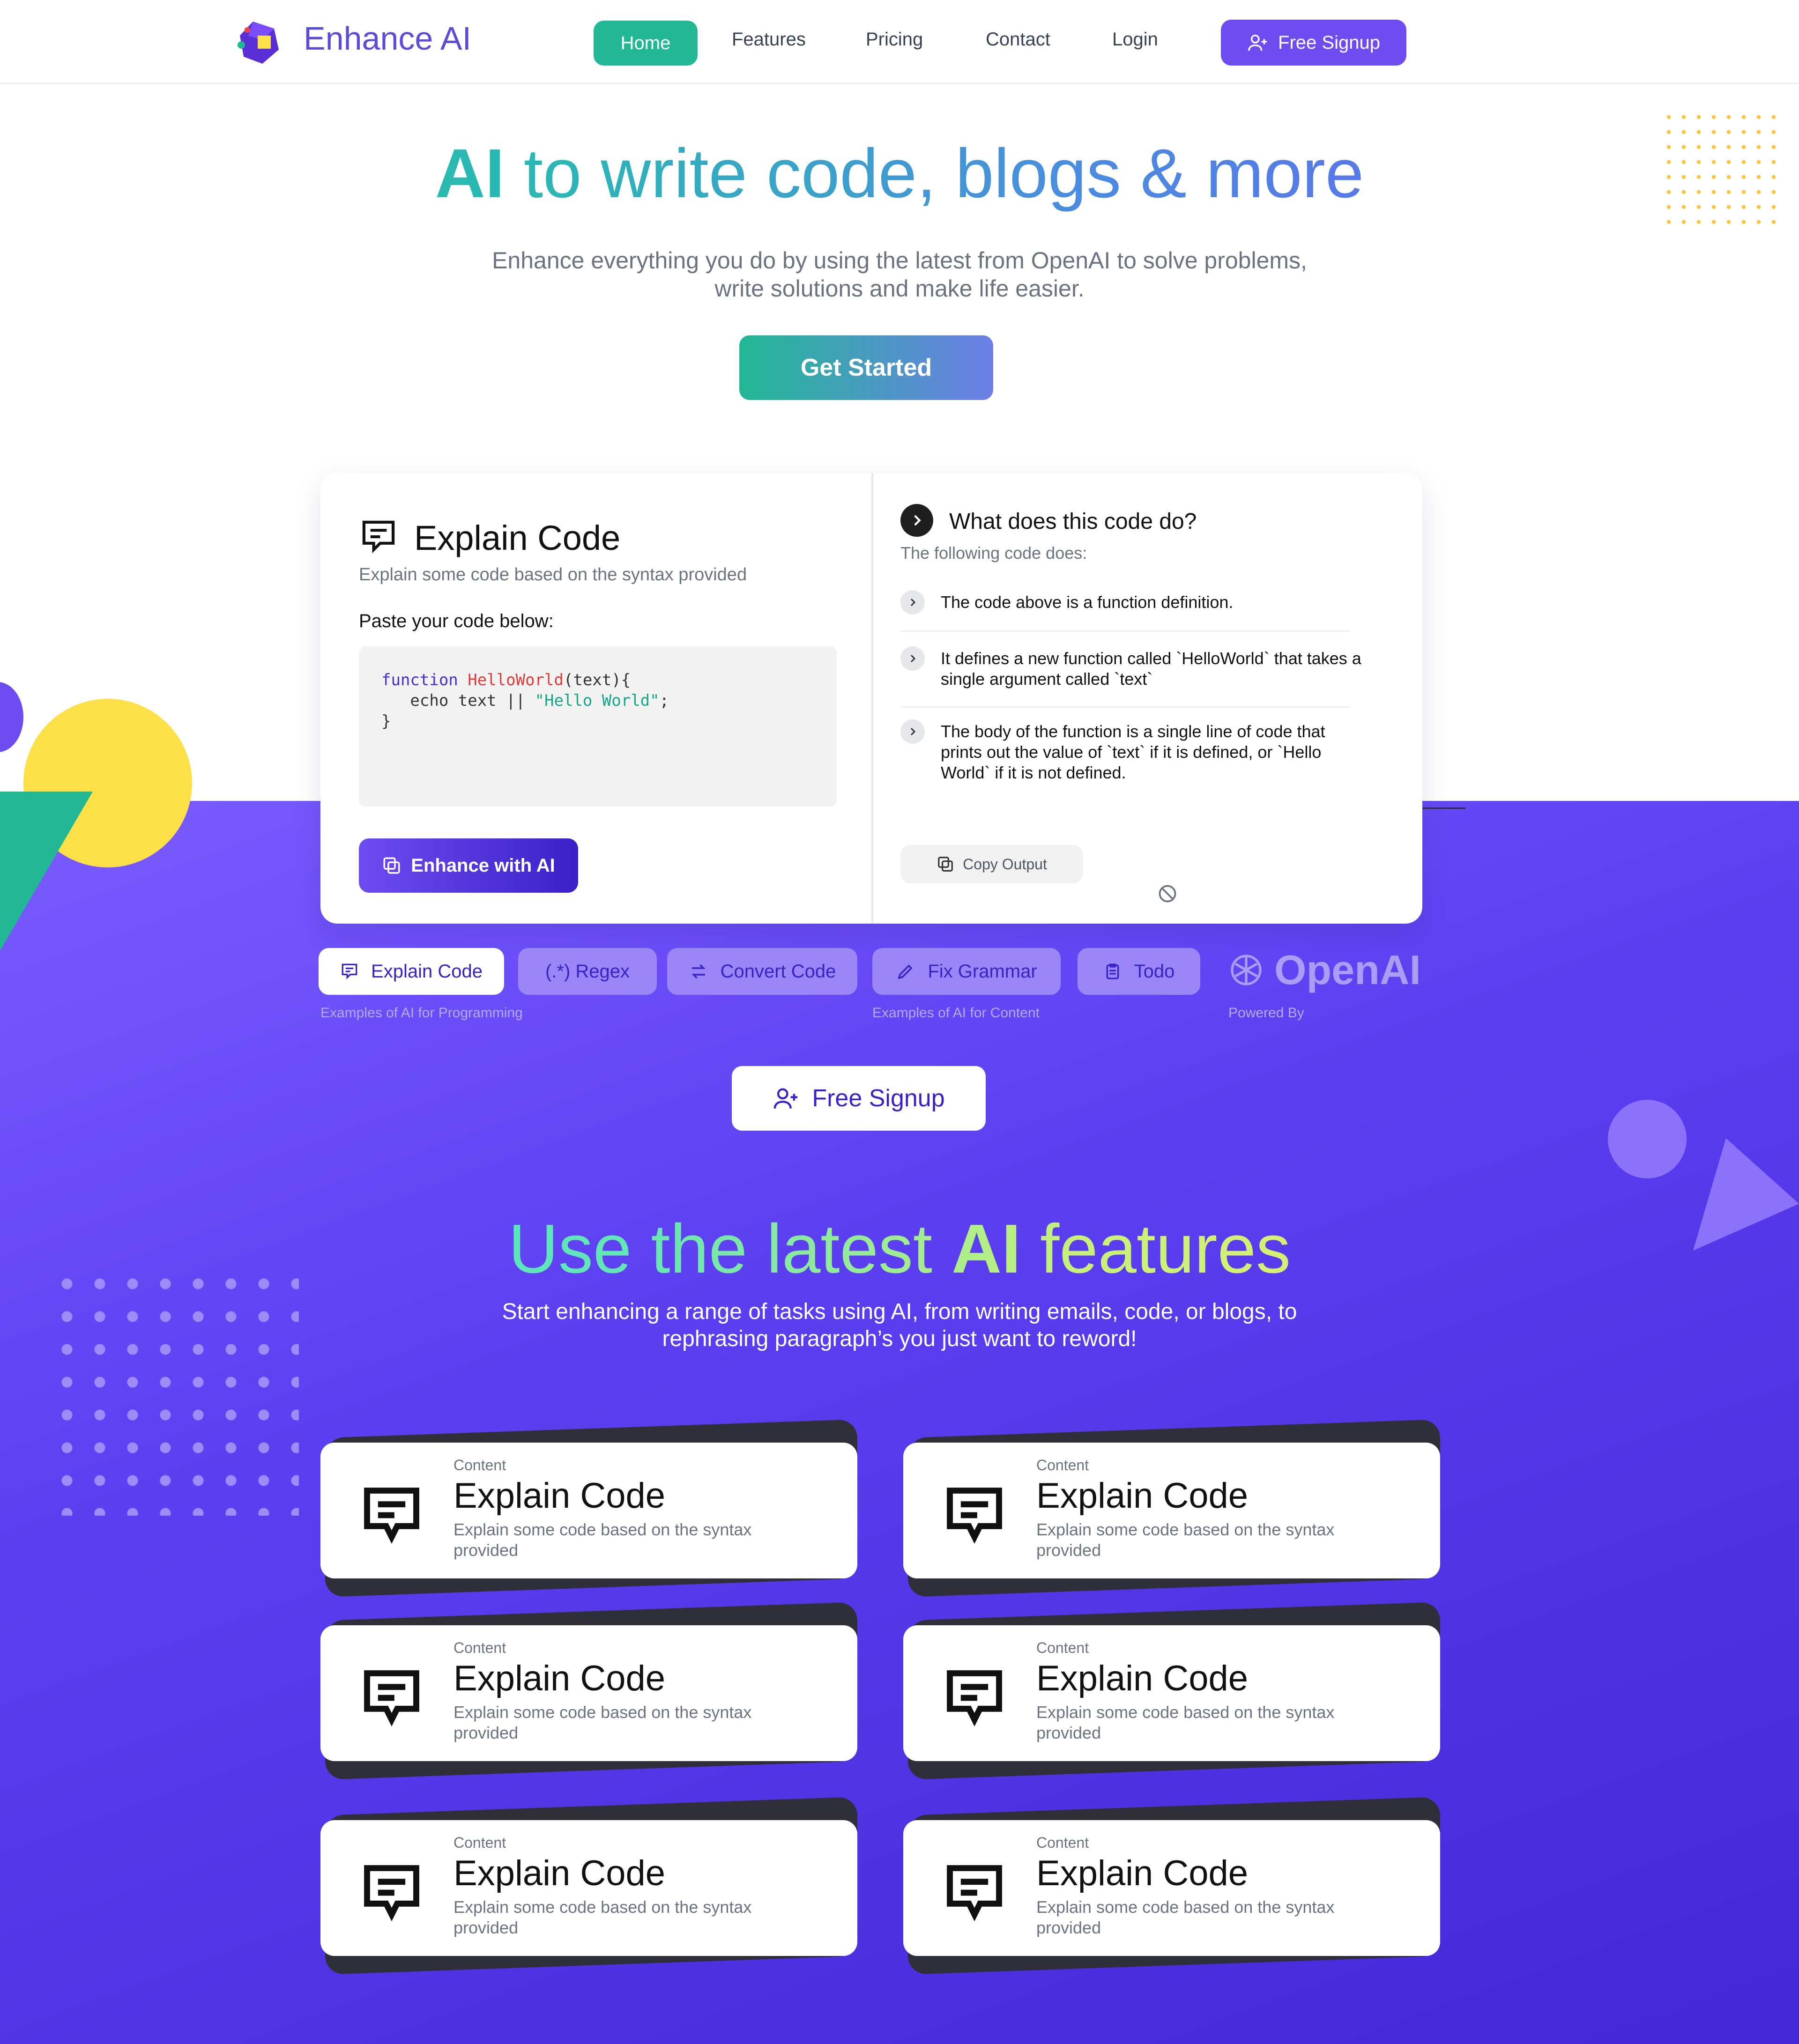 The width and height of the screenshot is (1799, 2044). I want to click on tab-label: Todo, so click(1154, 972).